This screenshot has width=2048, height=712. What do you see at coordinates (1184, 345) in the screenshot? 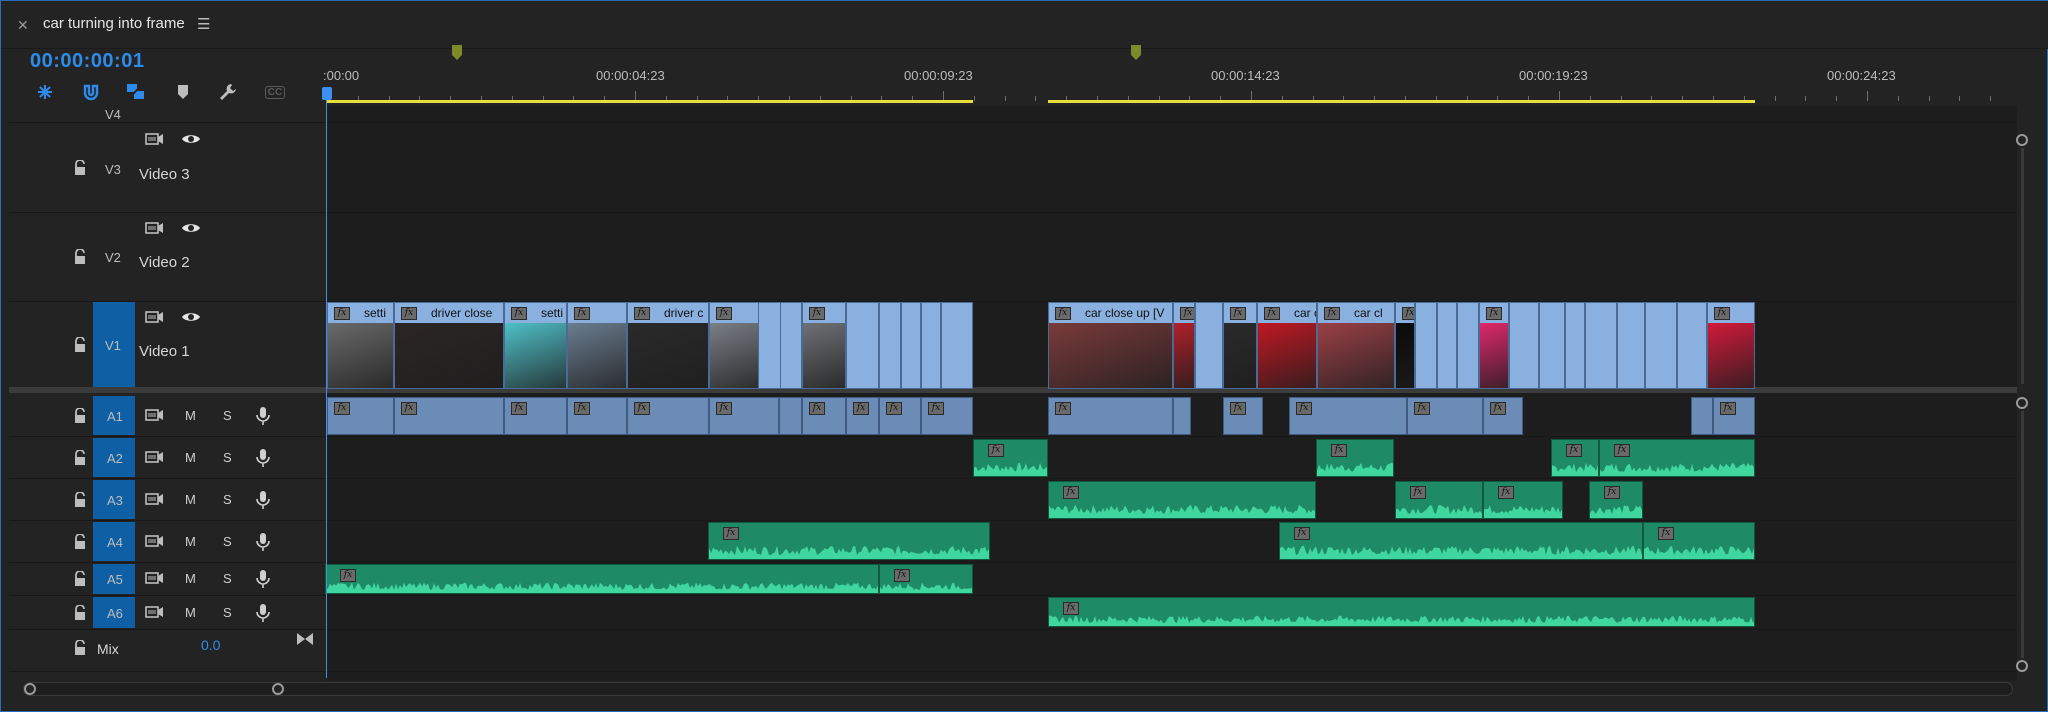
I see `video-clip: fxcar c` at bounding box center [1184, 345].